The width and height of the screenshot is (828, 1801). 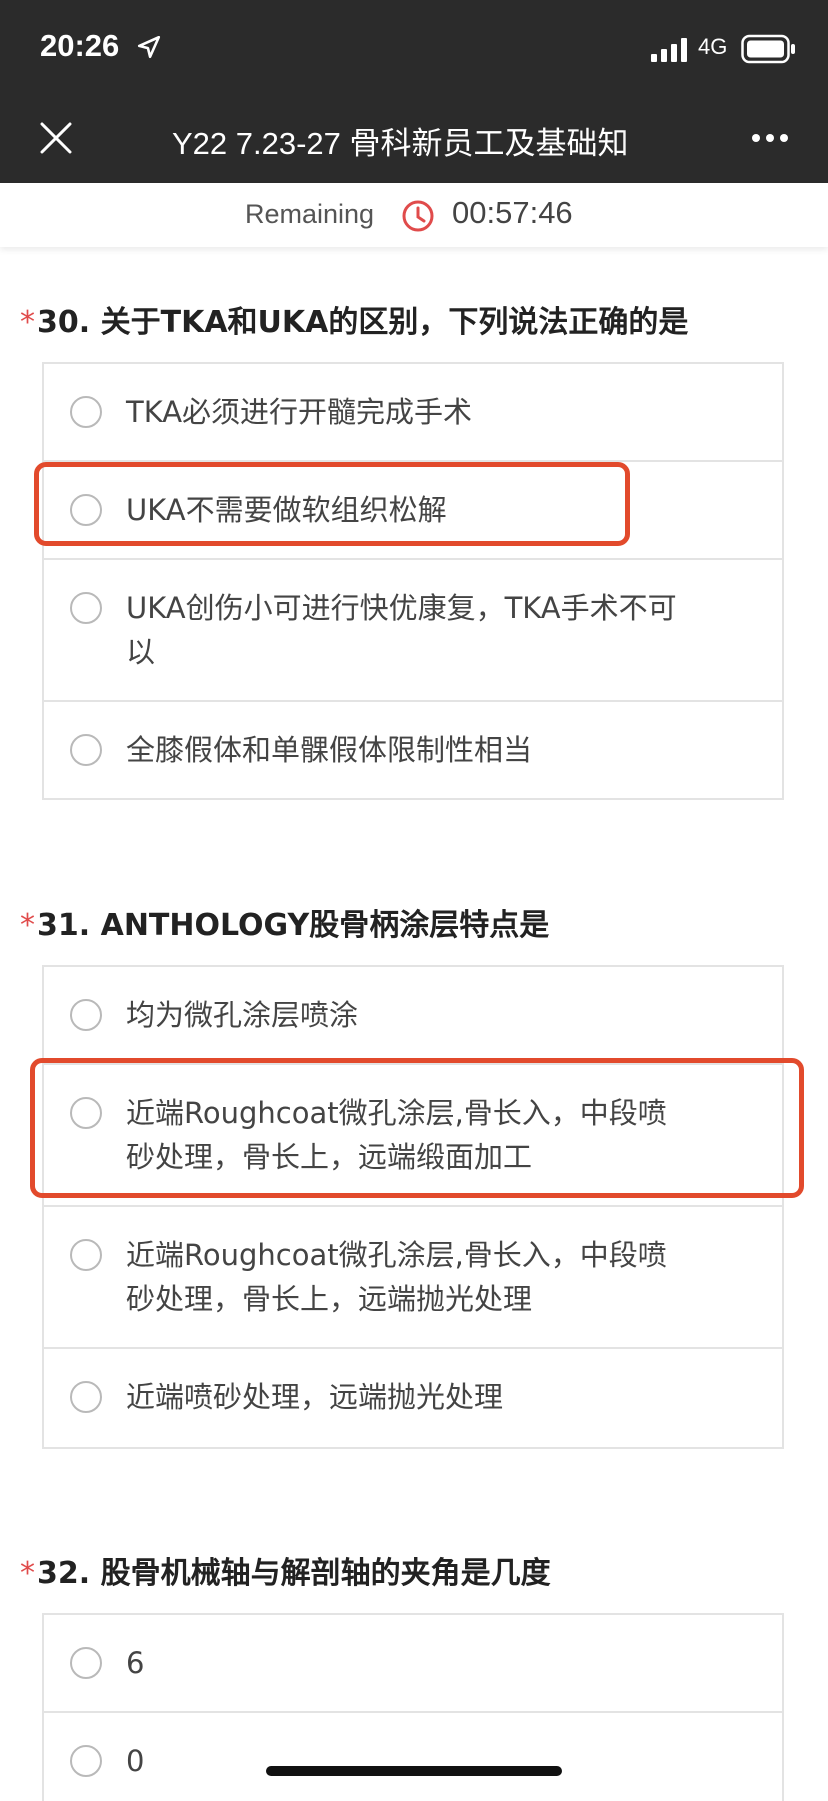 What do you see at coordinates (329, 750) in the screenshot?
I see `option-label: 全膝假体和单髁假体限制性相当` at bounding box center [329, 750].